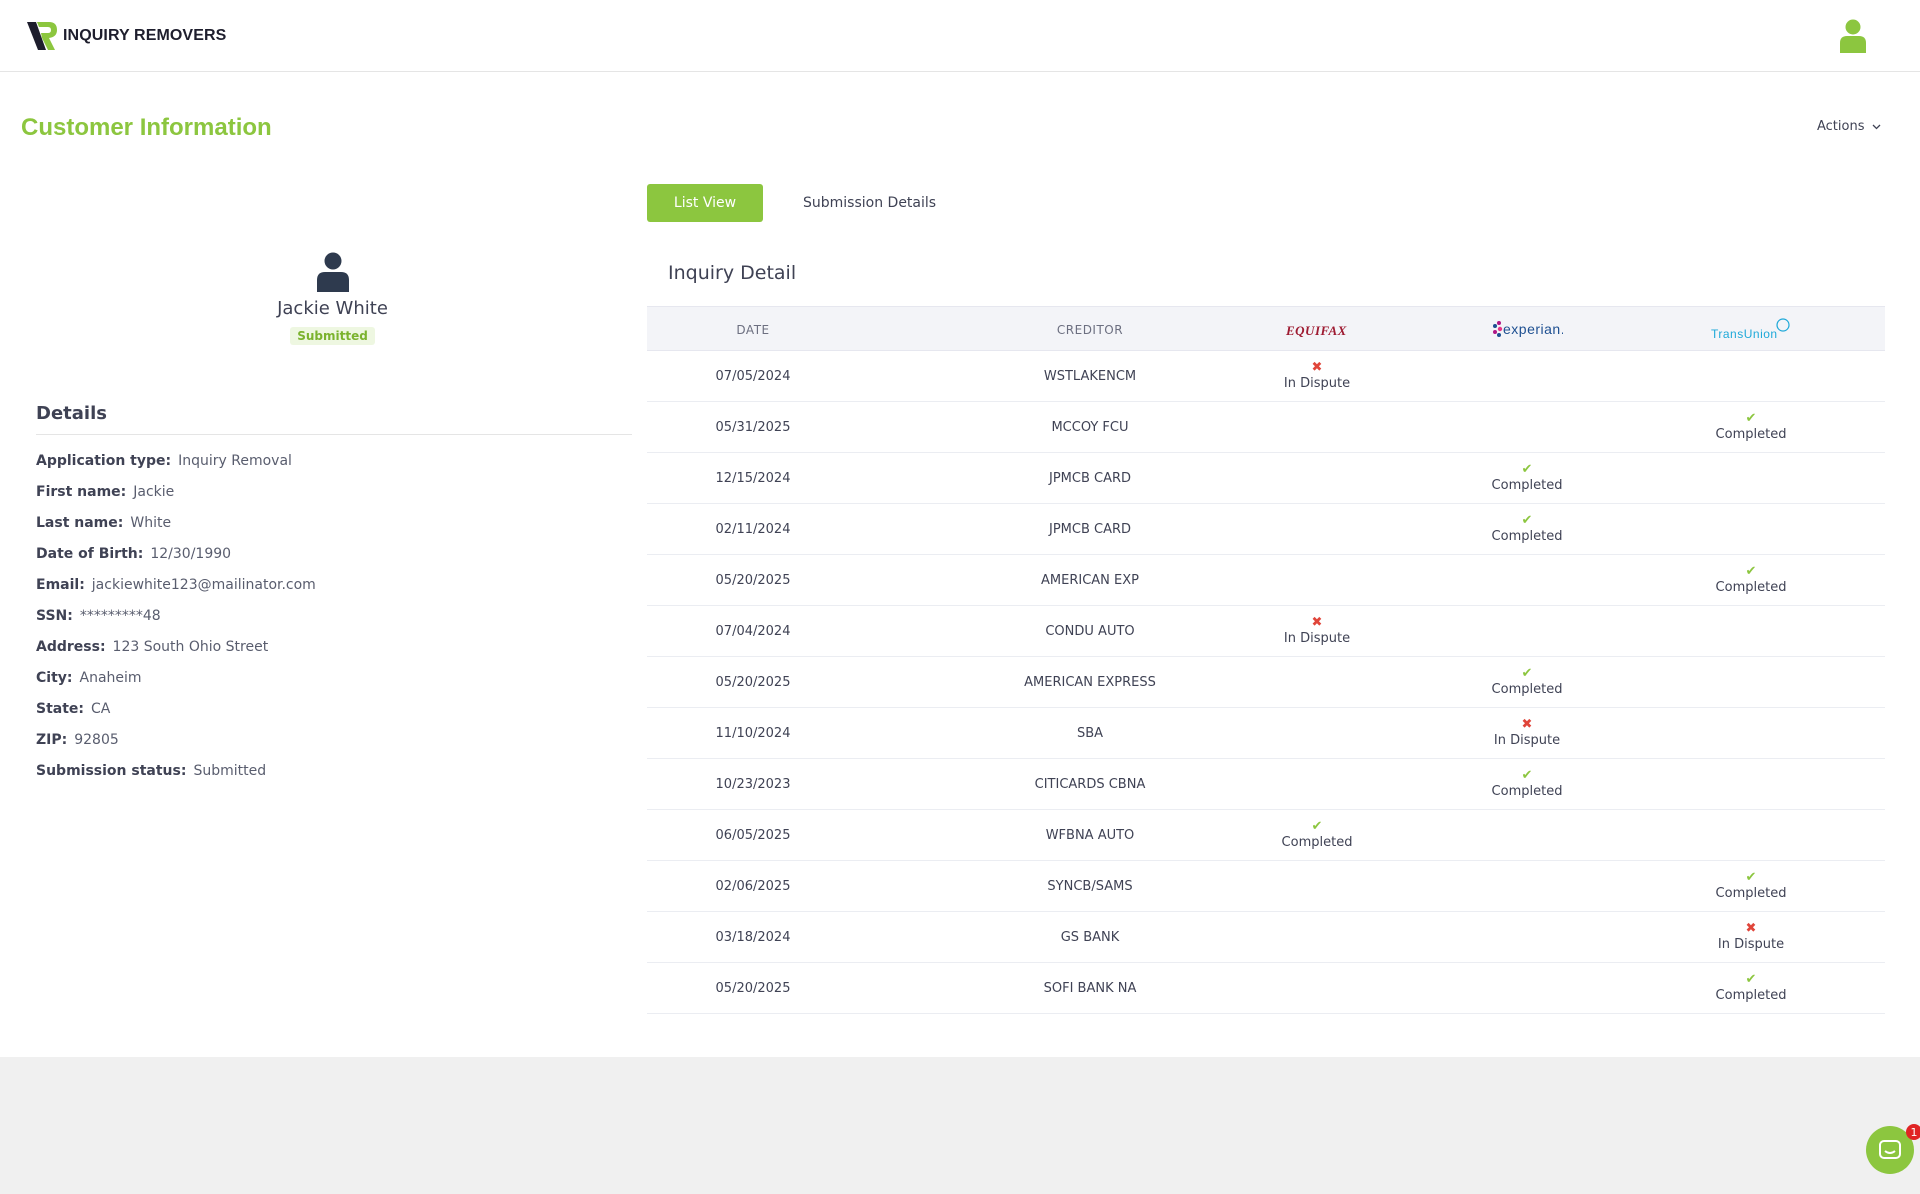  Describe the element at coordinates (332, 308) in the screenshot. I see `profile-name: Jackie White` at that location.